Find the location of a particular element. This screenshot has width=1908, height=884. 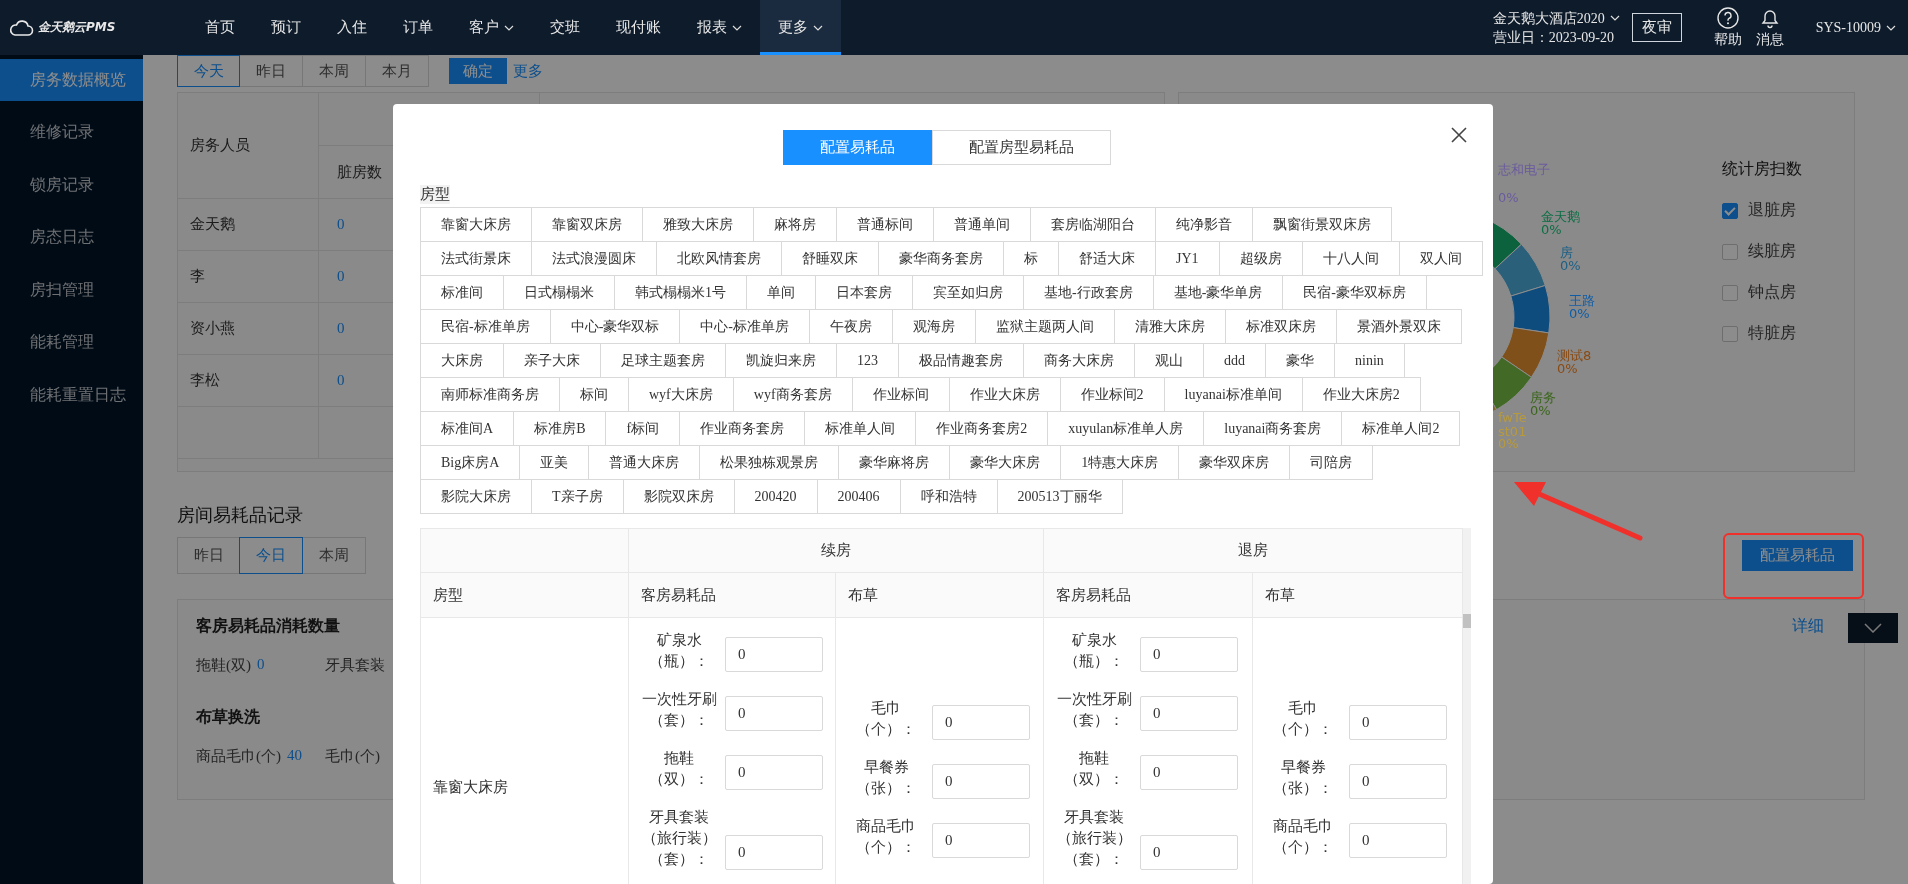

sidebar-item: 房态日志 is located at coordinates (71, 237).